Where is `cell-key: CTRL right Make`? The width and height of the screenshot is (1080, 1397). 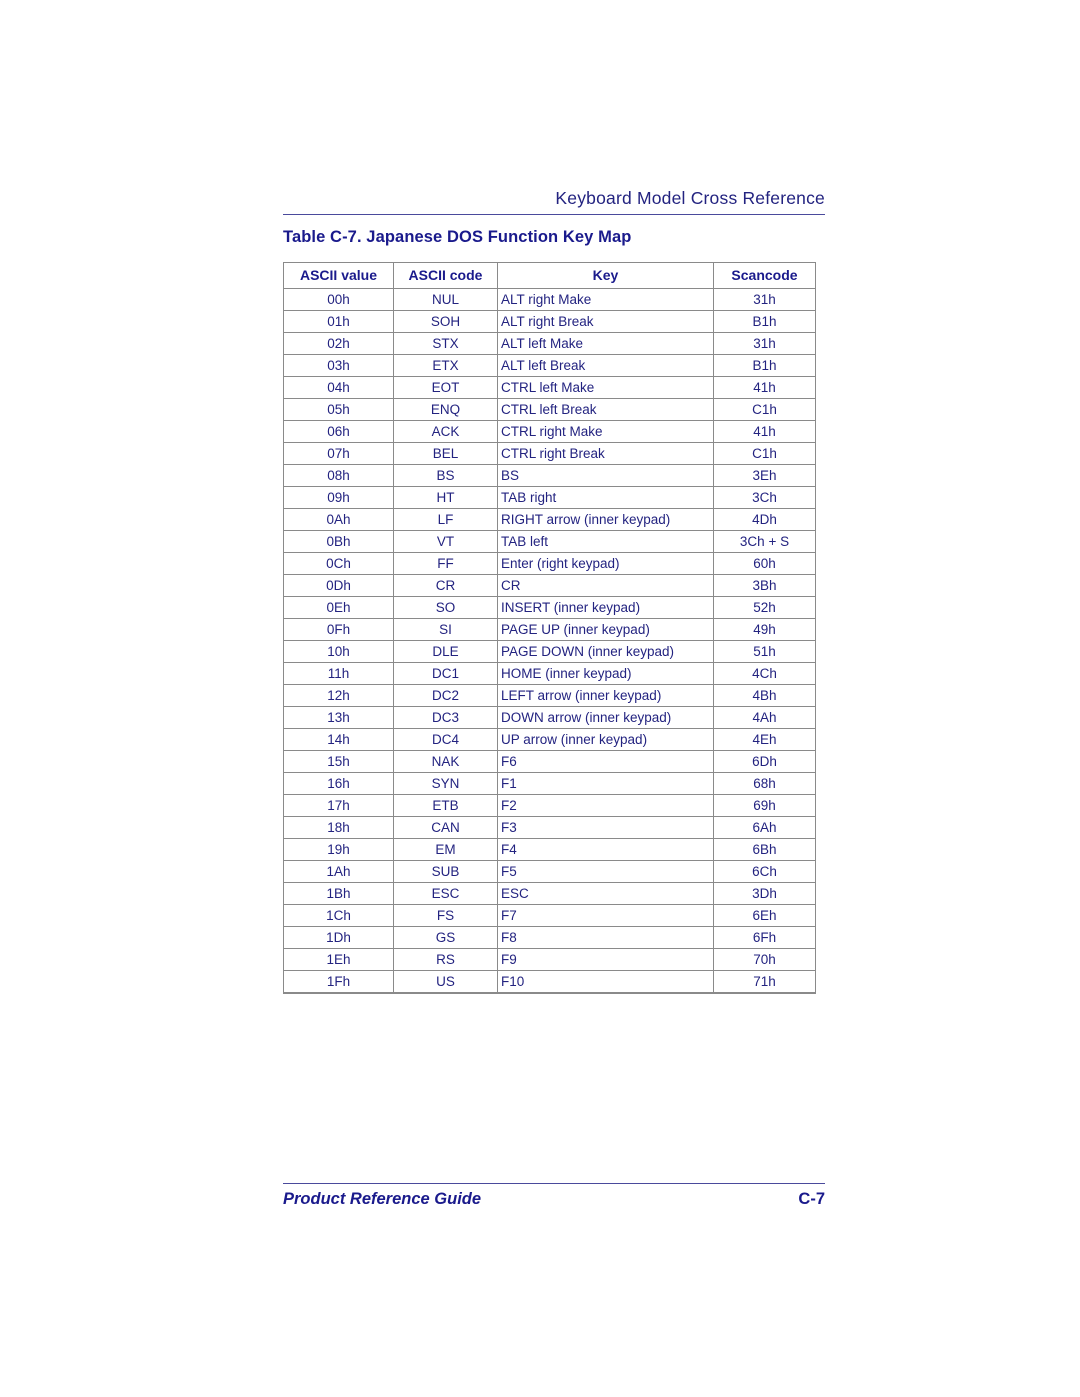 cell-key: CTRL right Make is located at coordinates (605, 431).